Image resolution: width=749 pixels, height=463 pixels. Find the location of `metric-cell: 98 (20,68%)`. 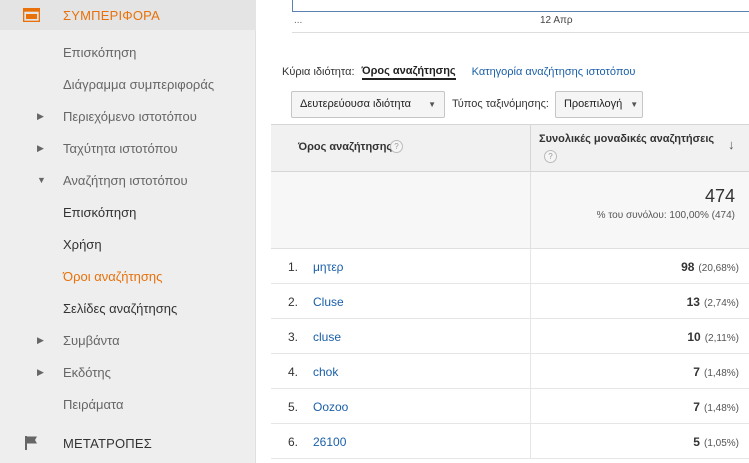

metric-cell: 98 (20,68%) is located at coordinates (710, 267).